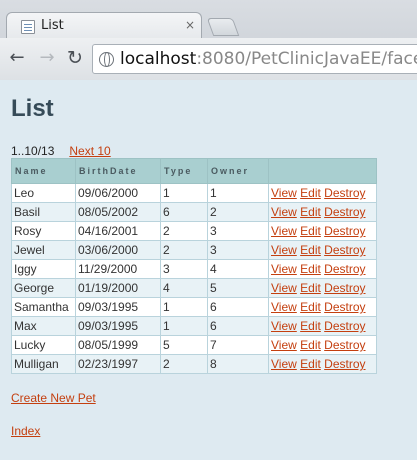  Describe the element at coordinates (238, 193) in the screenshot. I see `cell-owner: 1` at that location.